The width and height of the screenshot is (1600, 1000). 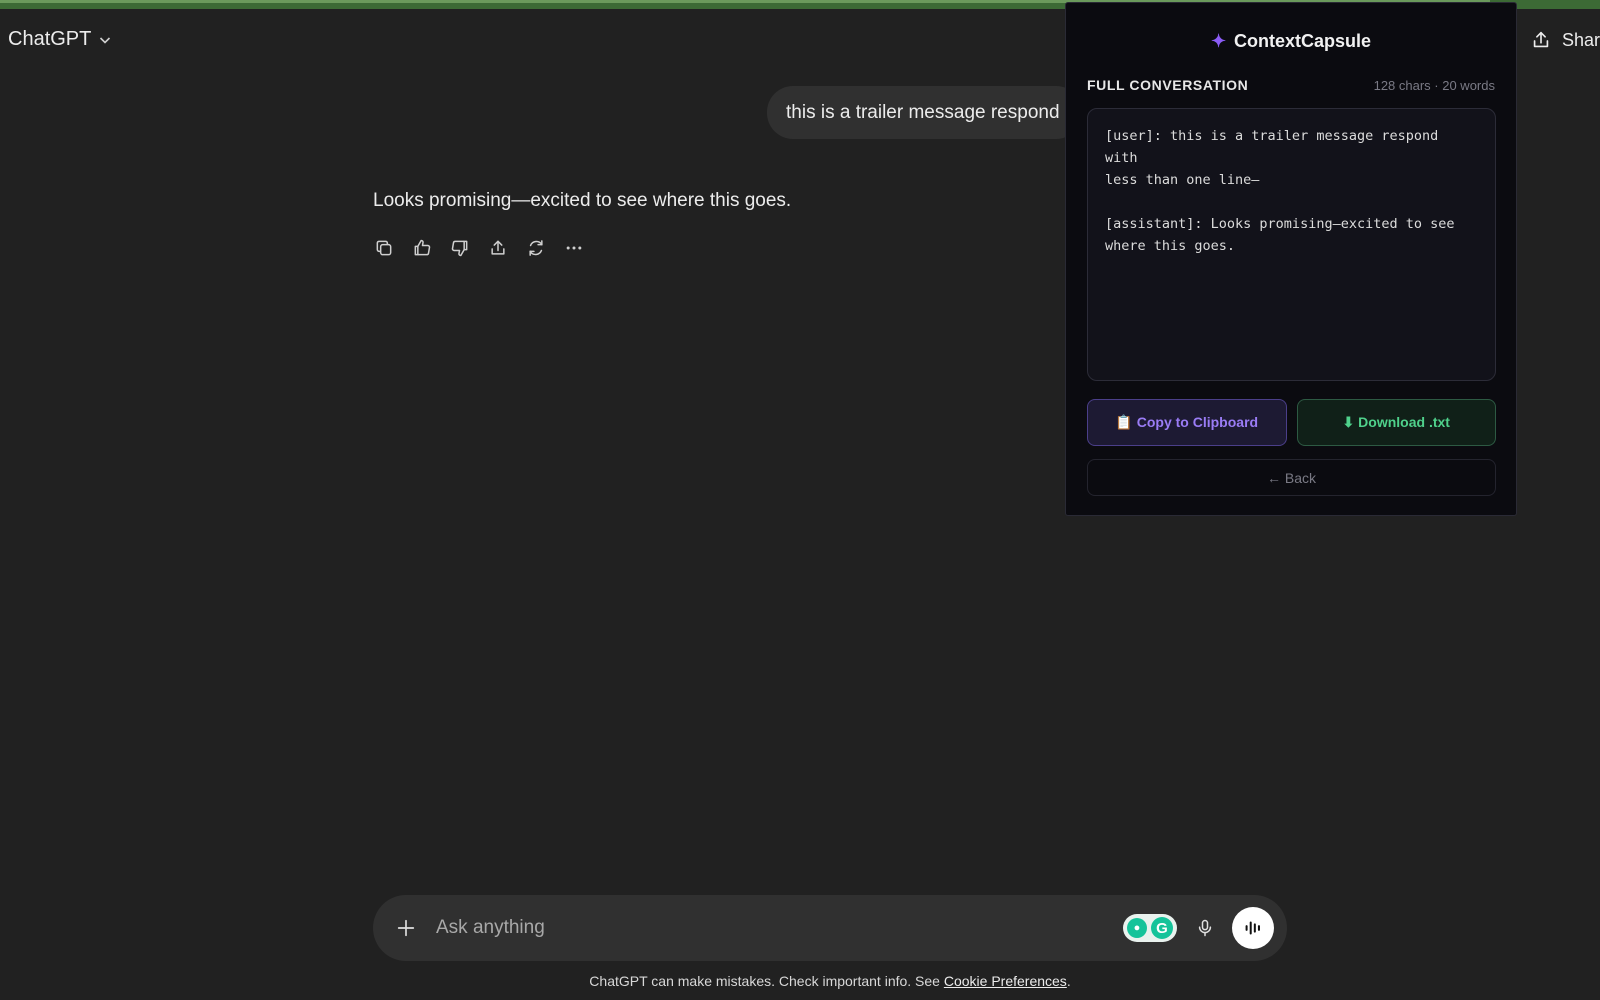 What do you see at coordinates (1218, 41) in the screenshot?
I see `sparkle-icon: ✦` at bounding box center [1218, 41].